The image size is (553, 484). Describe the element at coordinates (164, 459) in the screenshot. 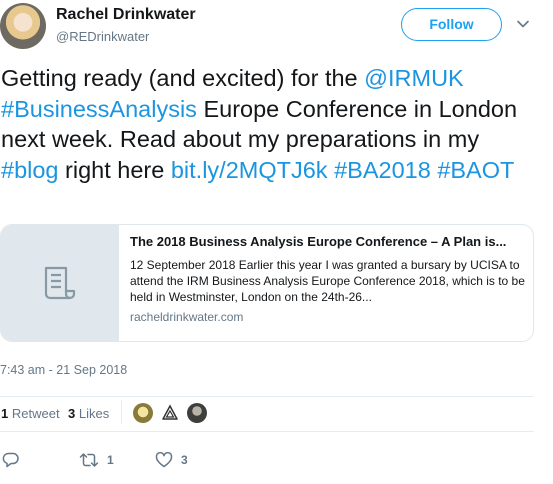

I see `heart-icon` at that location.